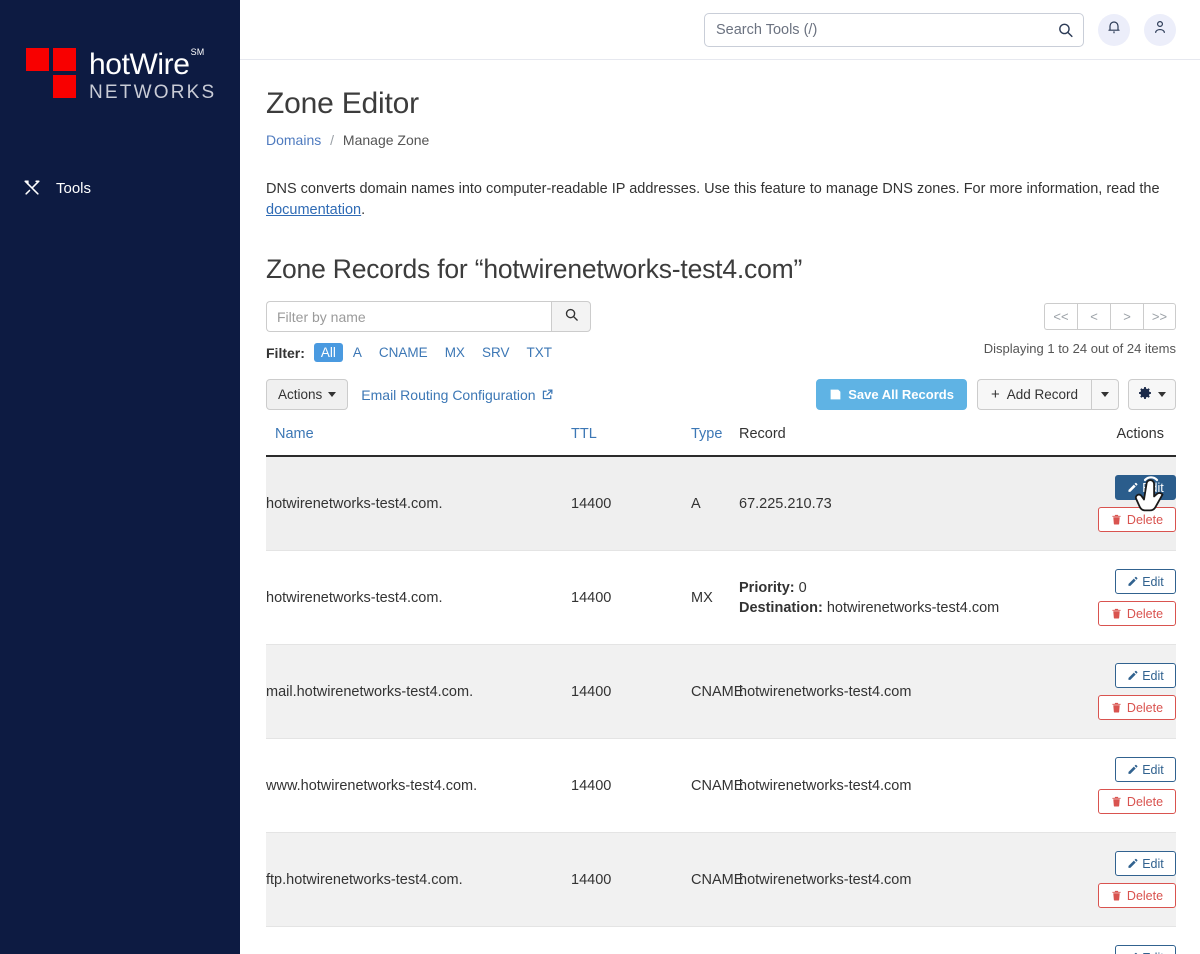 Image resolution: width=1200 pixels, height=954 pixels. What do you see at coordinates (715, 940) in the screenshot?
I see `cell-type: TXT` at bounding box center [715, 940].